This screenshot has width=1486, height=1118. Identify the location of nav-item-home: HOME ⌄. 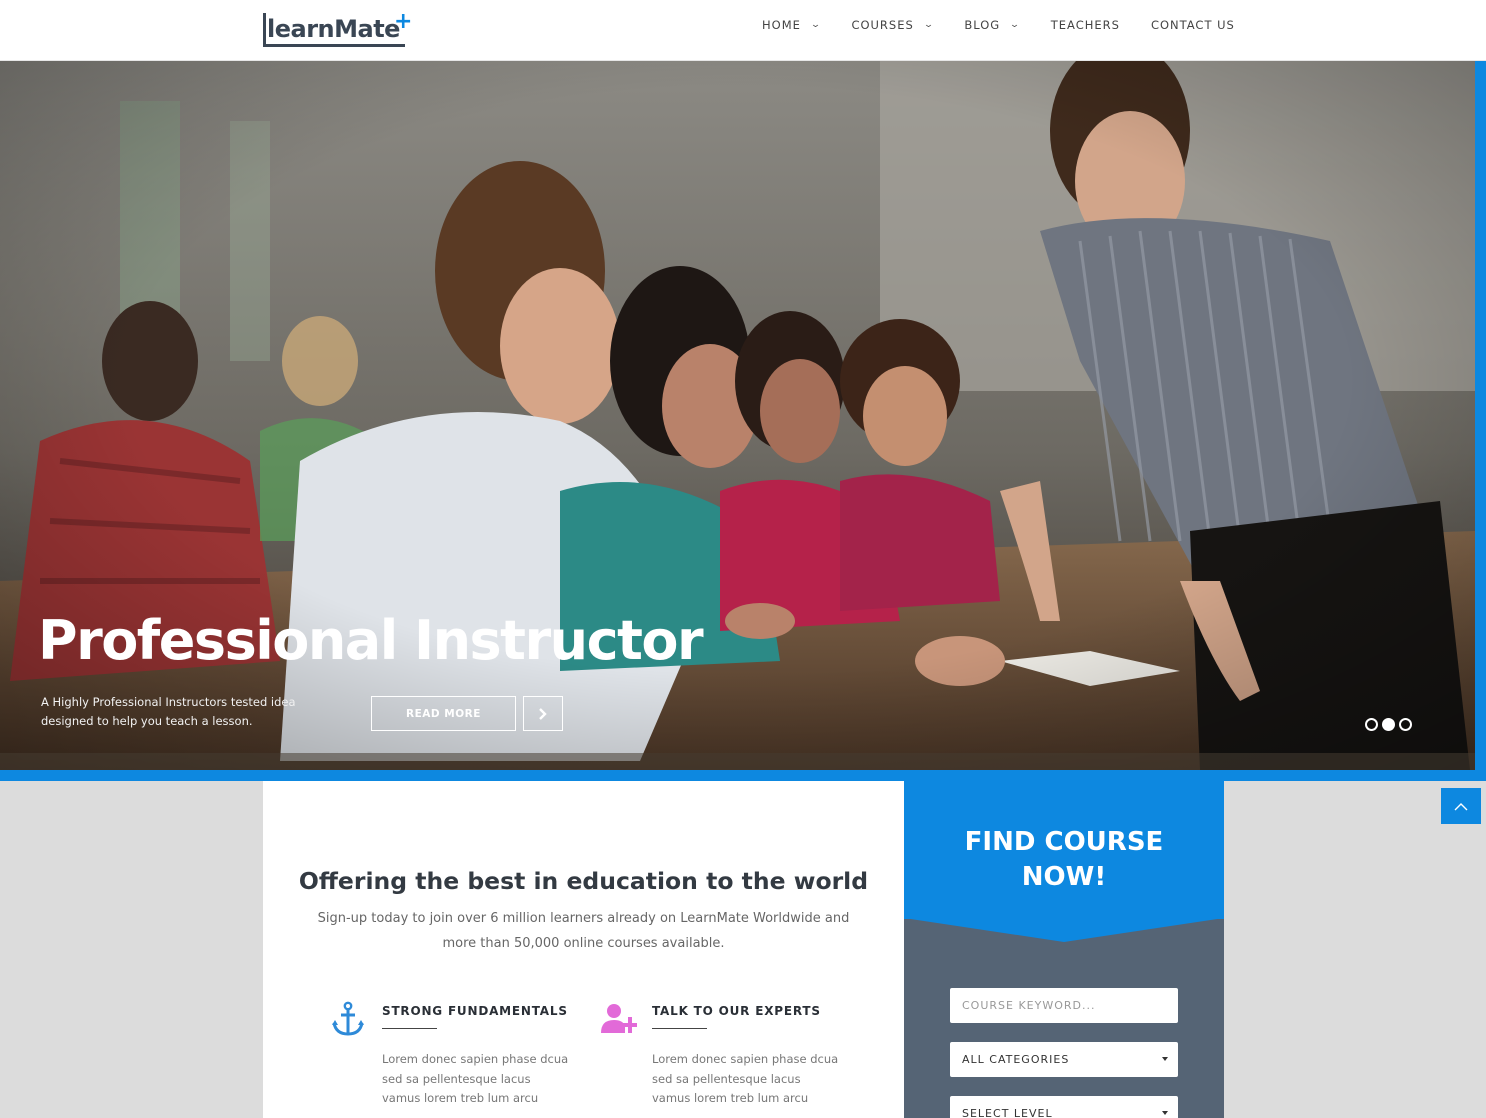
(792, 25).